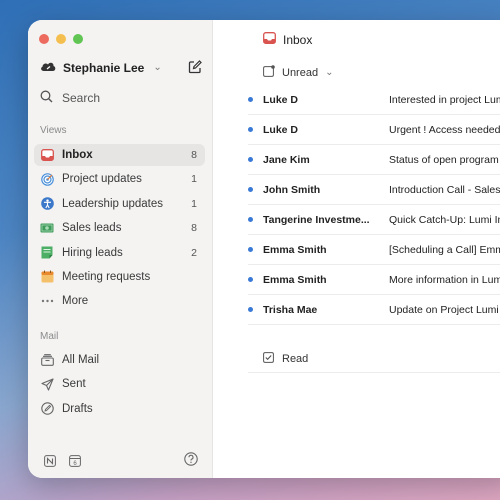 The height and width of the screenshot is (500, 500). I want to click on search-button: Search, so click(70, 98).